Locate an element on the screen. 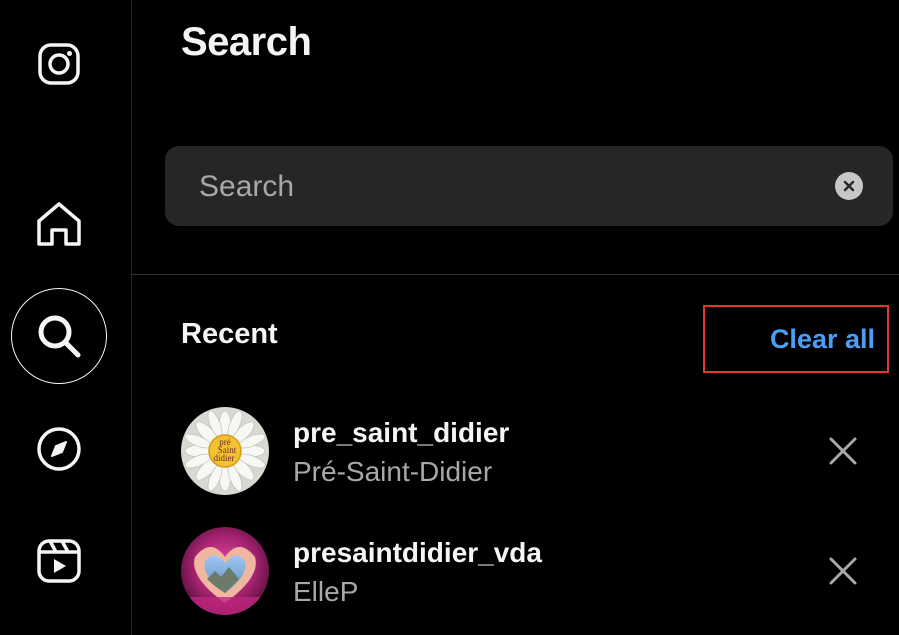 The width and height of the screenshot is (899, 635). home-icon is located at coordinates (59, 224).